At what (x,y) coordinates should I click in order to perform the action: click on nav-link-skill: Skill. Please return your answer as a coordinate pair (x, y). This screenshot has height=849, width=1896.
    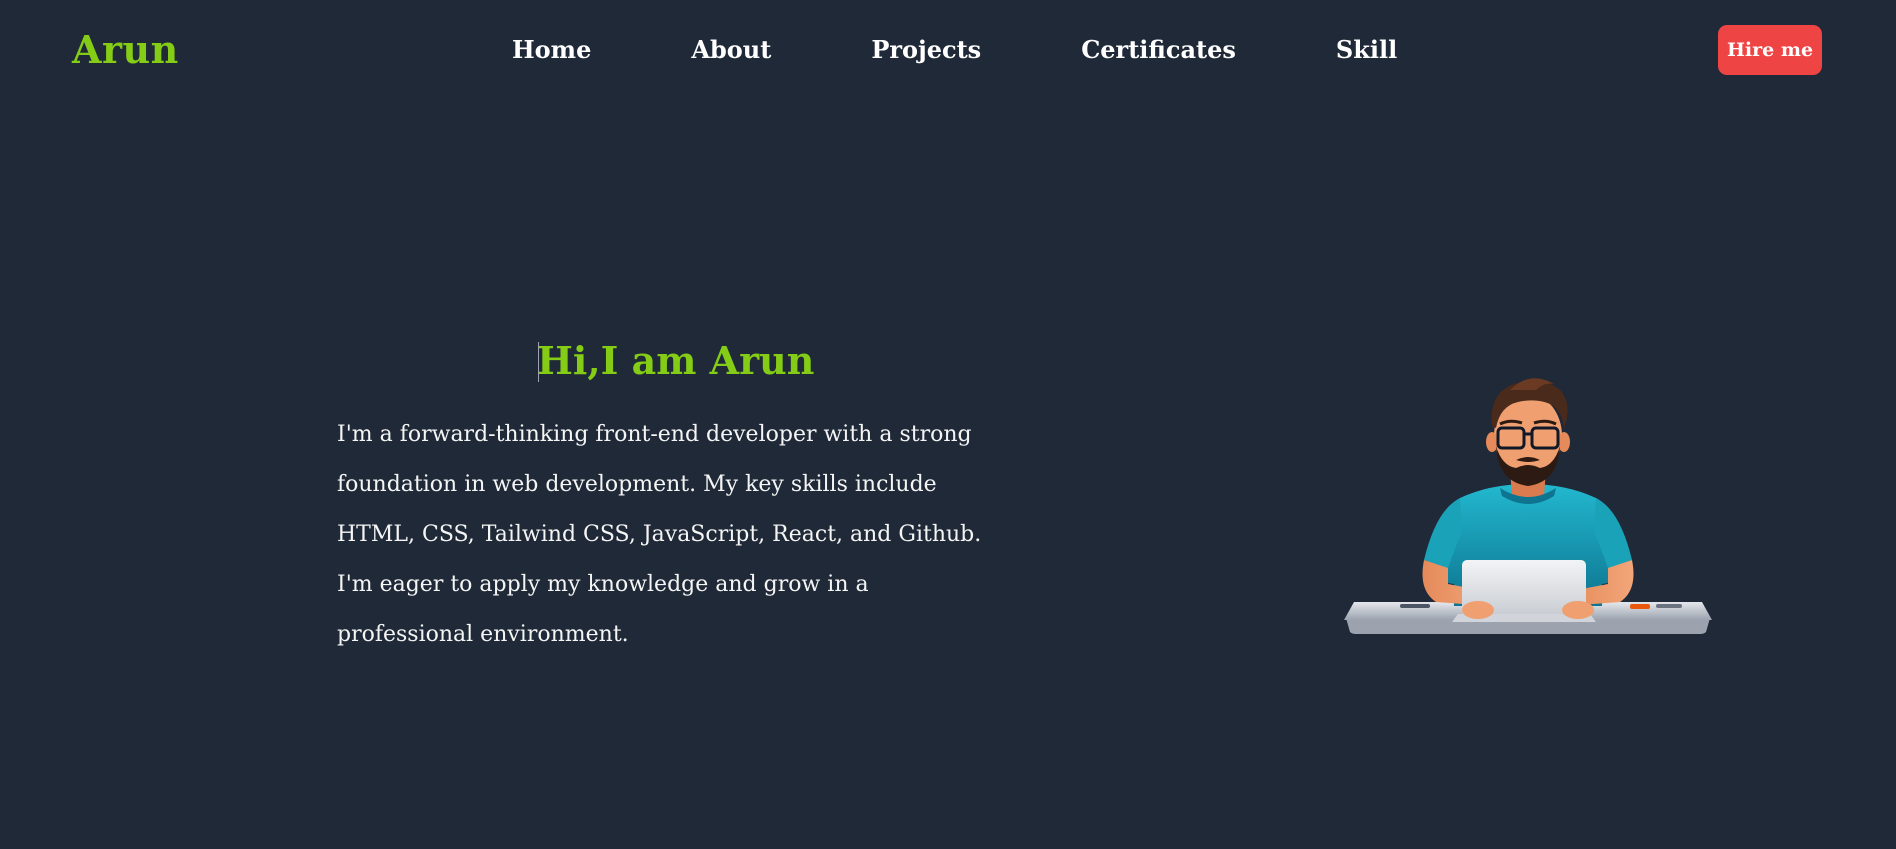
    Looking at the image, I should click on (1366, 50).